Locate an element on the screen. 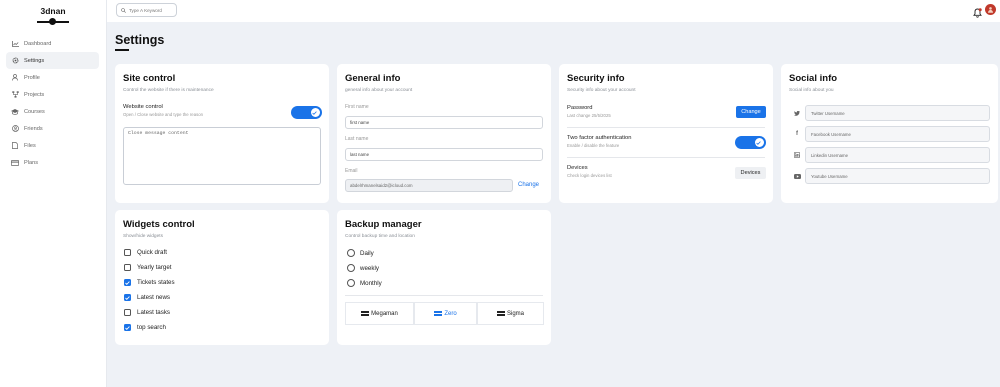 Image resolution: width=1000 pixels, height=387 pixels. devices-button: Devices is located at coordinates (750, 173).